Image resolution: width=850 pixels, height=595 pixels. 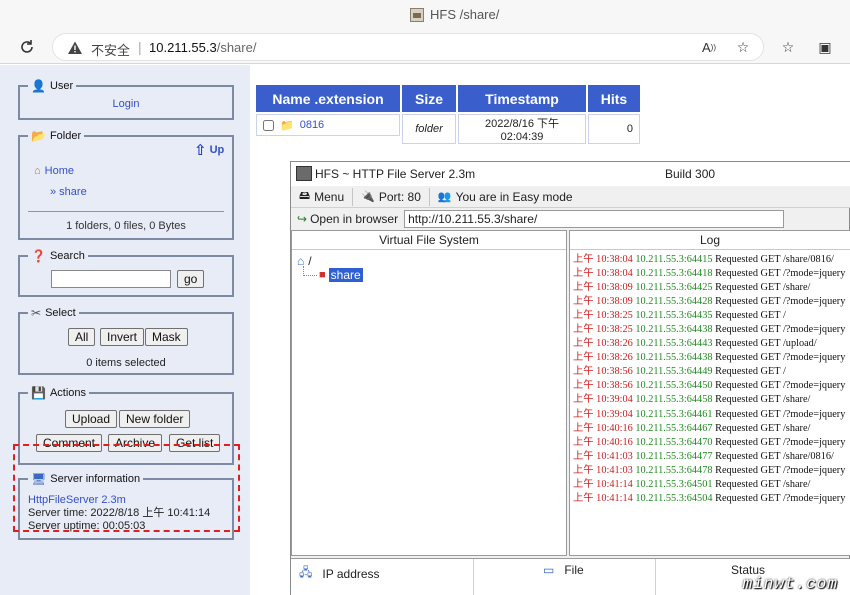 What do you see at coordinates (408, 47) in the screenshot?
I see `url-bar: 不安全 | 10.211.55.3/share/ A)) ☆` at bounding box center [408, 47].